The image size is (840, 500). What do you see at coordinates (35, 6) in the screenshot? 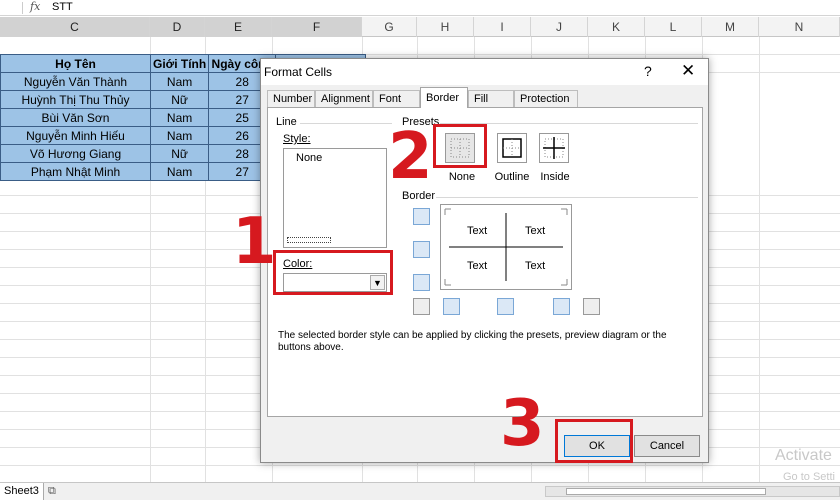
I see `fx-icon: fx` at bounding box center [35, 6].